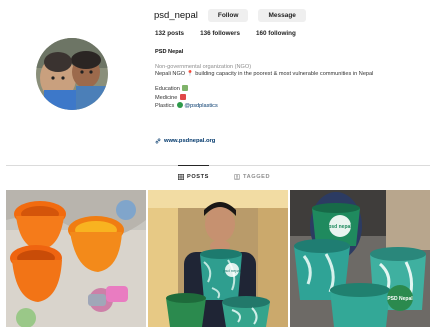 This screenshot has width=436, height=327. Describe the element at coordinates (218, 165) in the screenshot. I see `tabs-divider` at that location.